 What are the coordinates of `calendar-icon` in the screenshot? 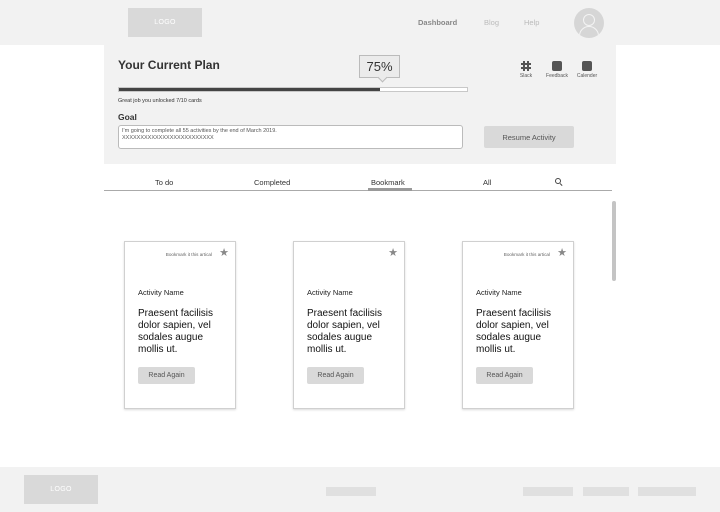 It's located at (587, 66).